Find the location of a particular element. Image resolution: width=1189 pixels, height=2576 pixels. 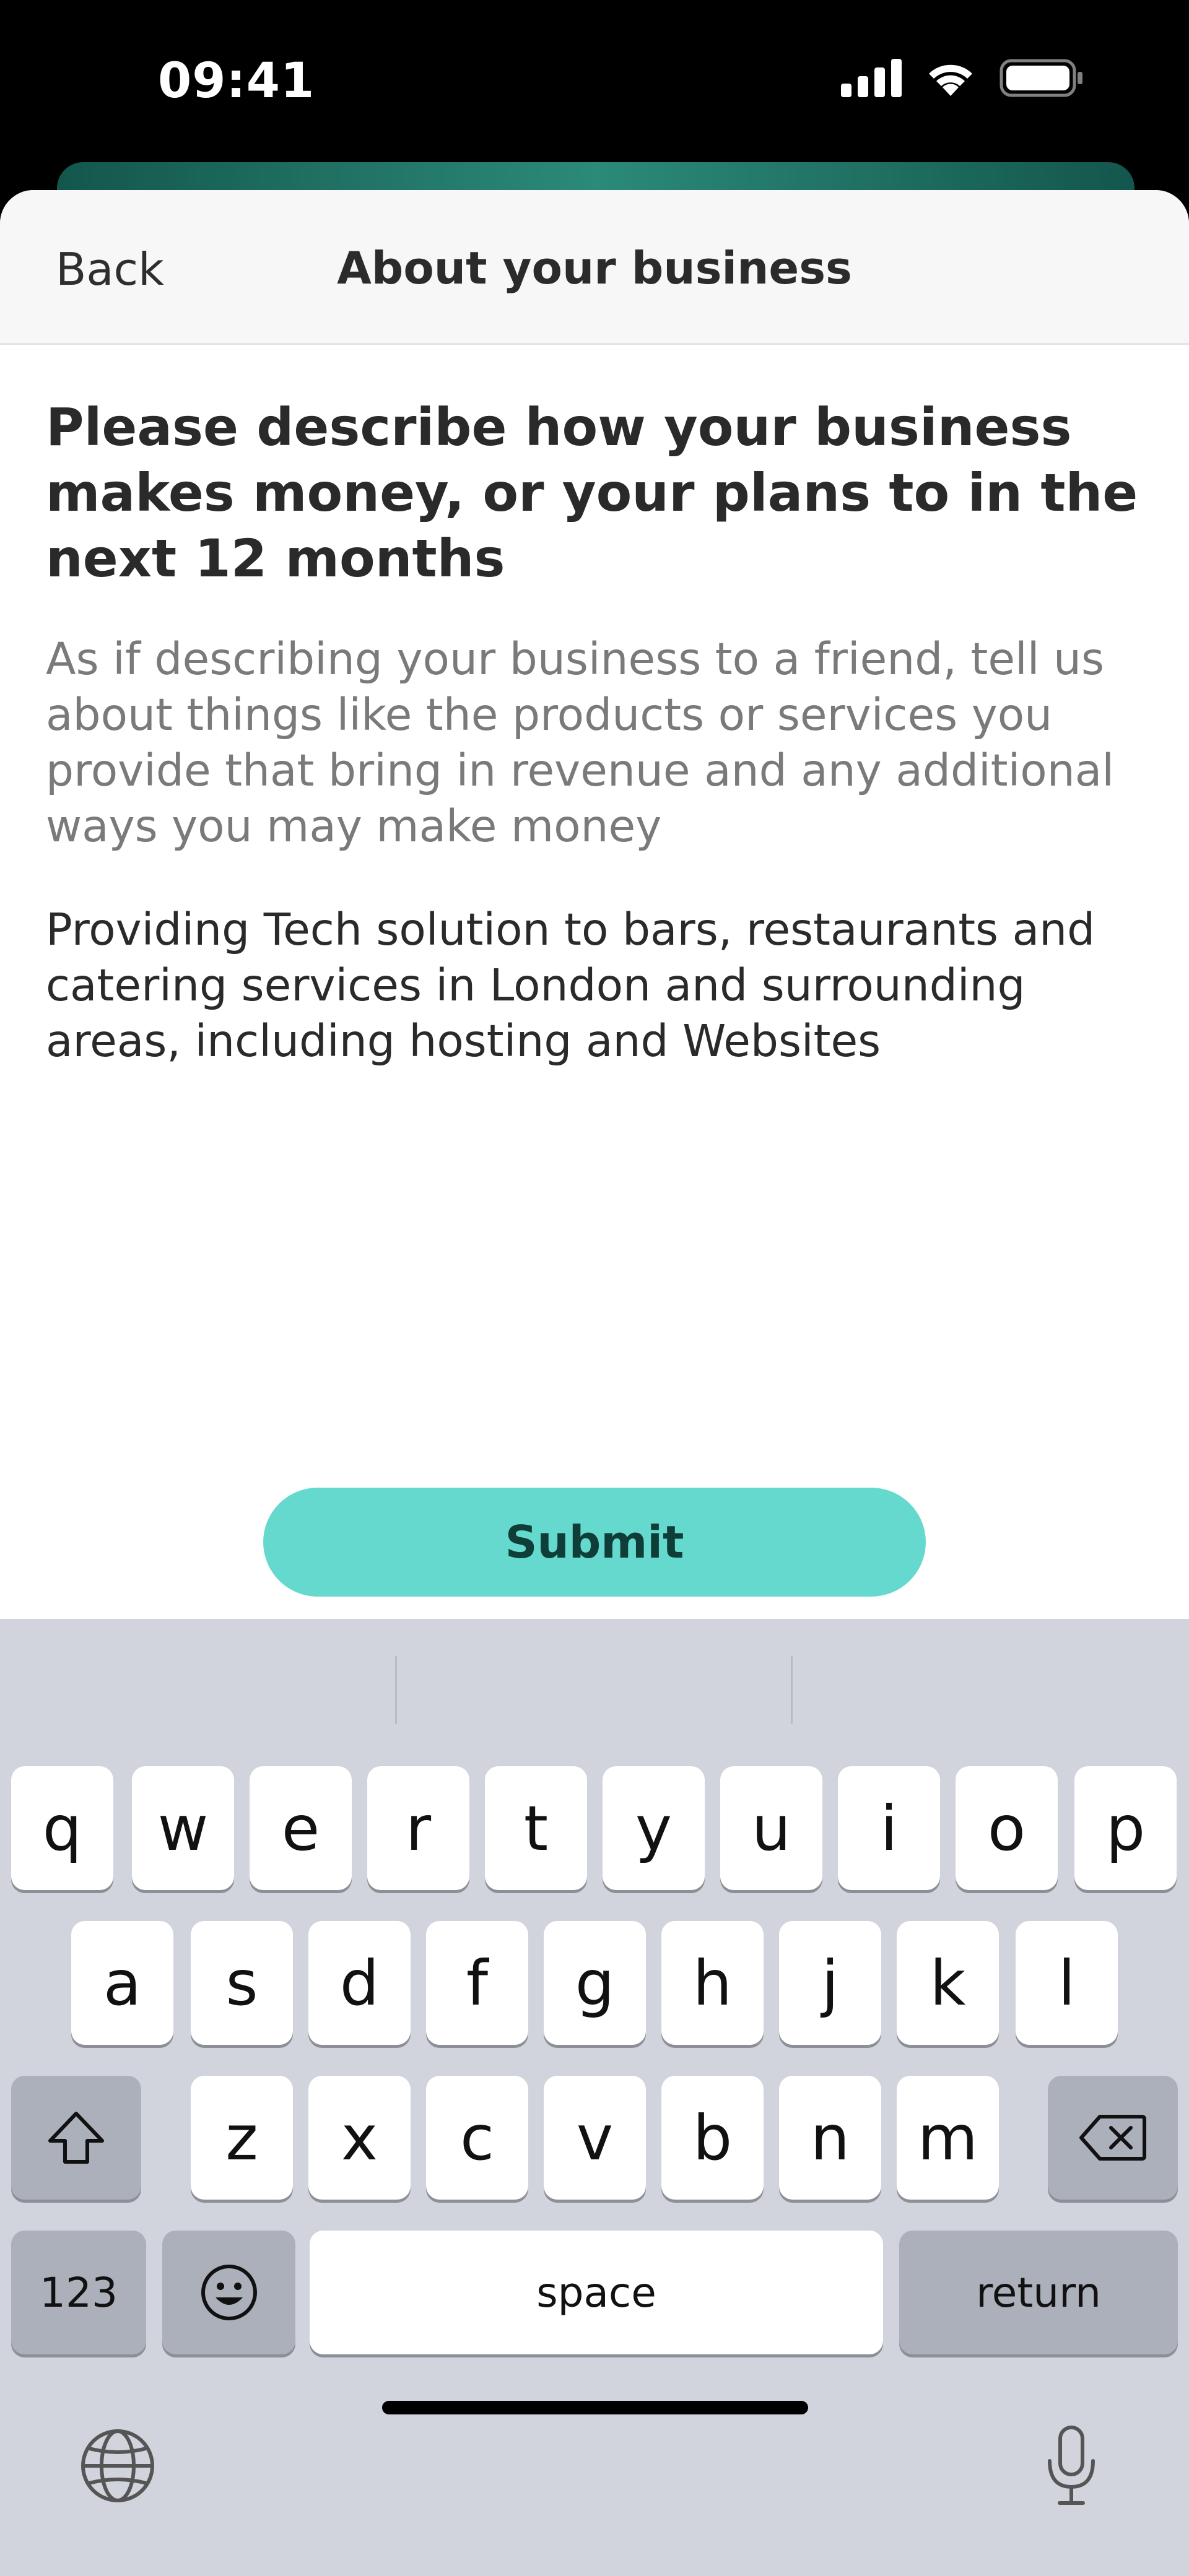

status-icons is located at coordinates (962, 78).